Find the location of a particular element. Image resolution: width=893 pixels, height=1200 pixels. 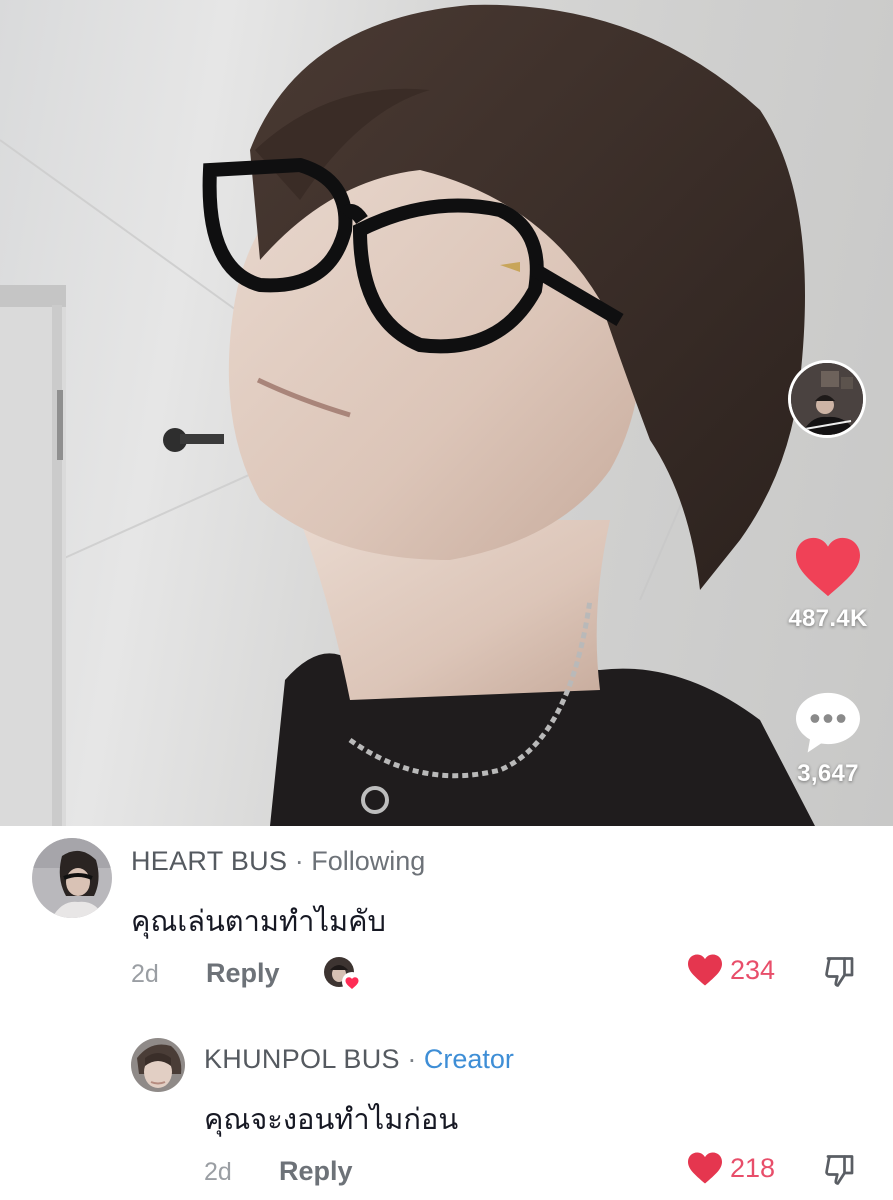

commenter-avatar-photo is located at coordinates (72, 878).